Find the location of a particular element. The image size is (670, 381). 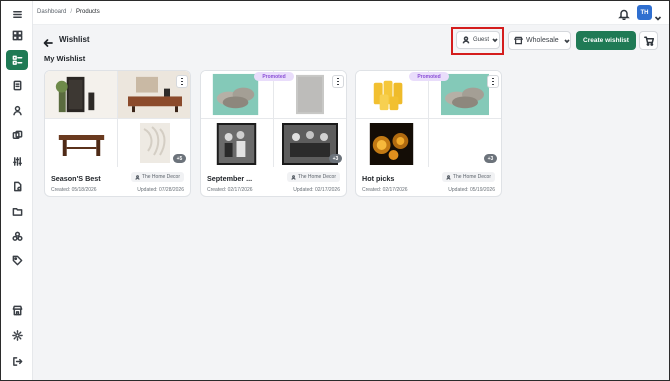

top-bar: Dashboard / Products TH is located at coordinates (351, 13).